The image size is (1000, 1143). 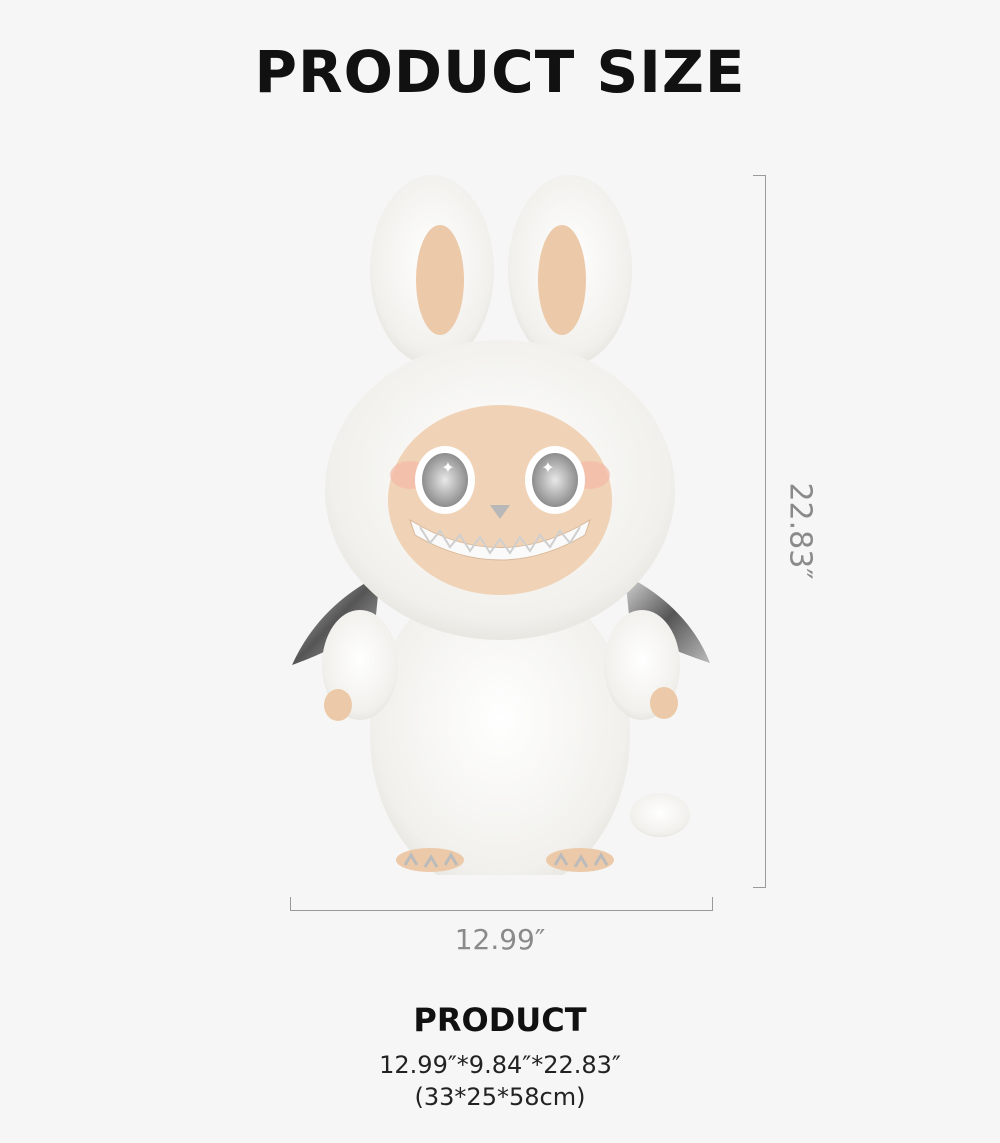 I want to click on height-dimension-cap-bottom, so click(x=759, y=887).